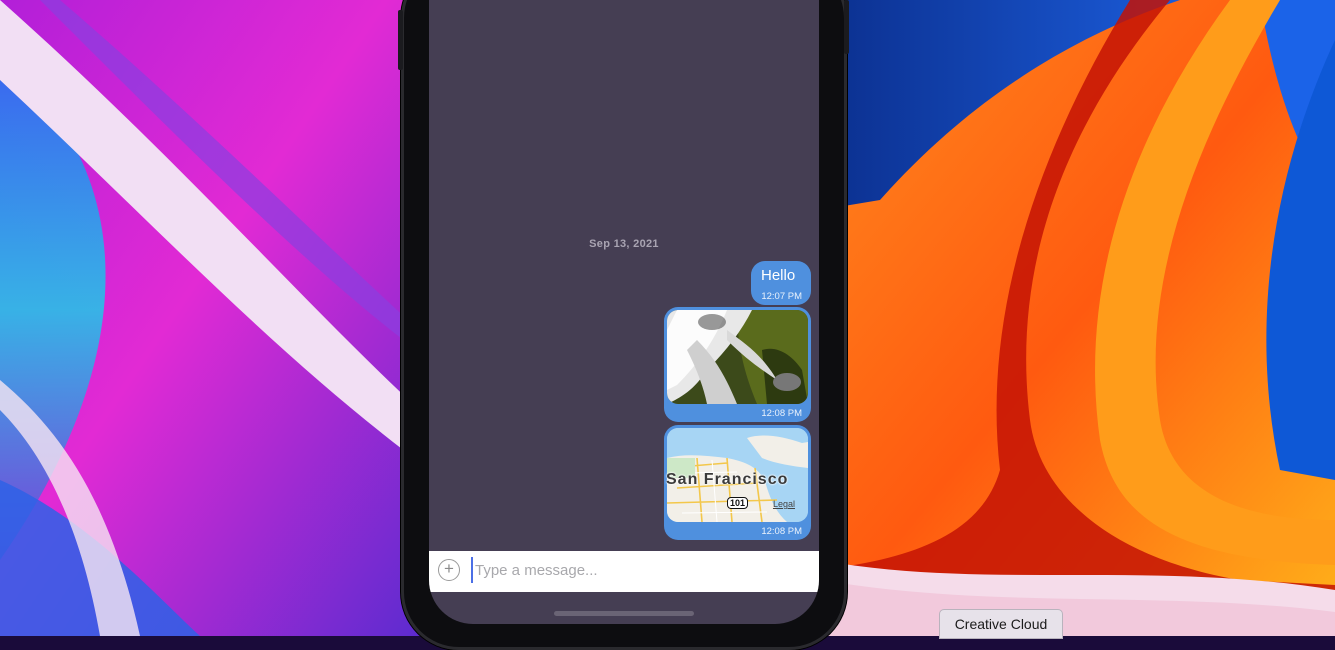  I want to click on map-legal-link: Legal, so click(784, 504).